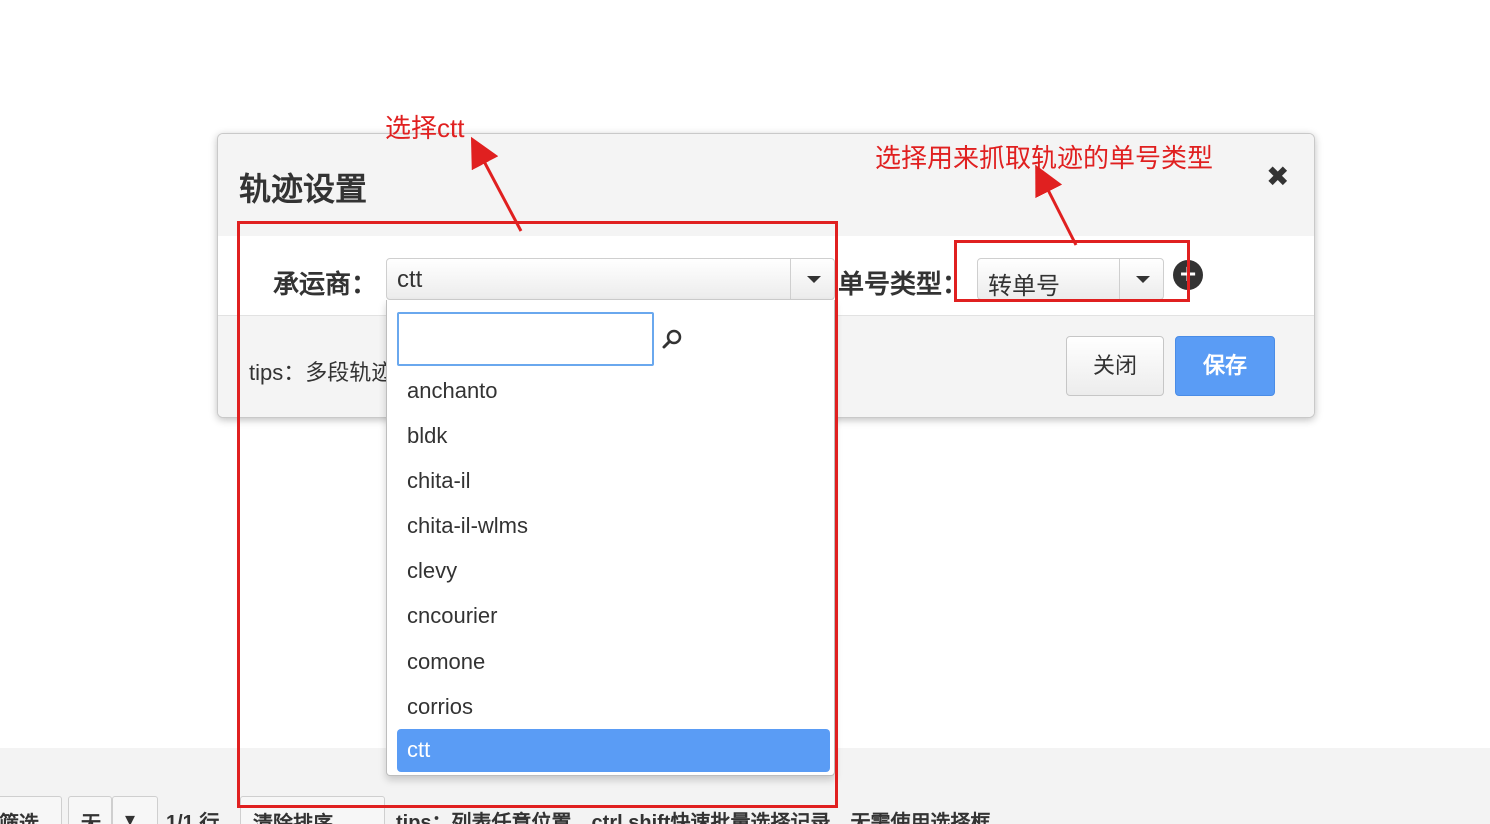  Describe the element at coordinates (1044, 158) in the screenshot. I see `annotation-select-number-type: 选择用来抓取轨迹的单号类型` at that location.